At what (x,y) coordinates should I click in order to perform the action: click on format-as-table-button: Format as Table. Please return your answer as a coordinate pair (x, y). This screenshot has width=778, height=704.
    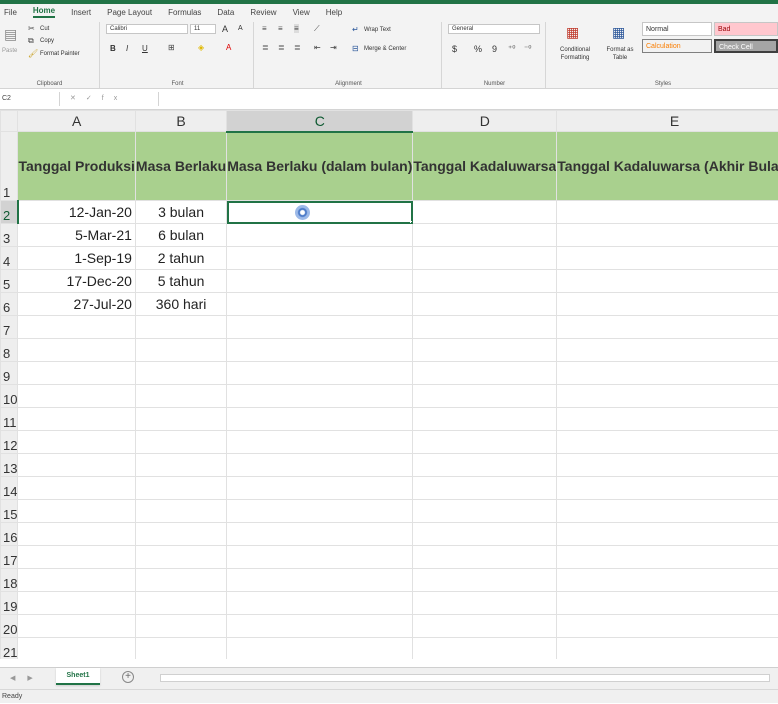
    Looking at the image, I should click on (620, 54).